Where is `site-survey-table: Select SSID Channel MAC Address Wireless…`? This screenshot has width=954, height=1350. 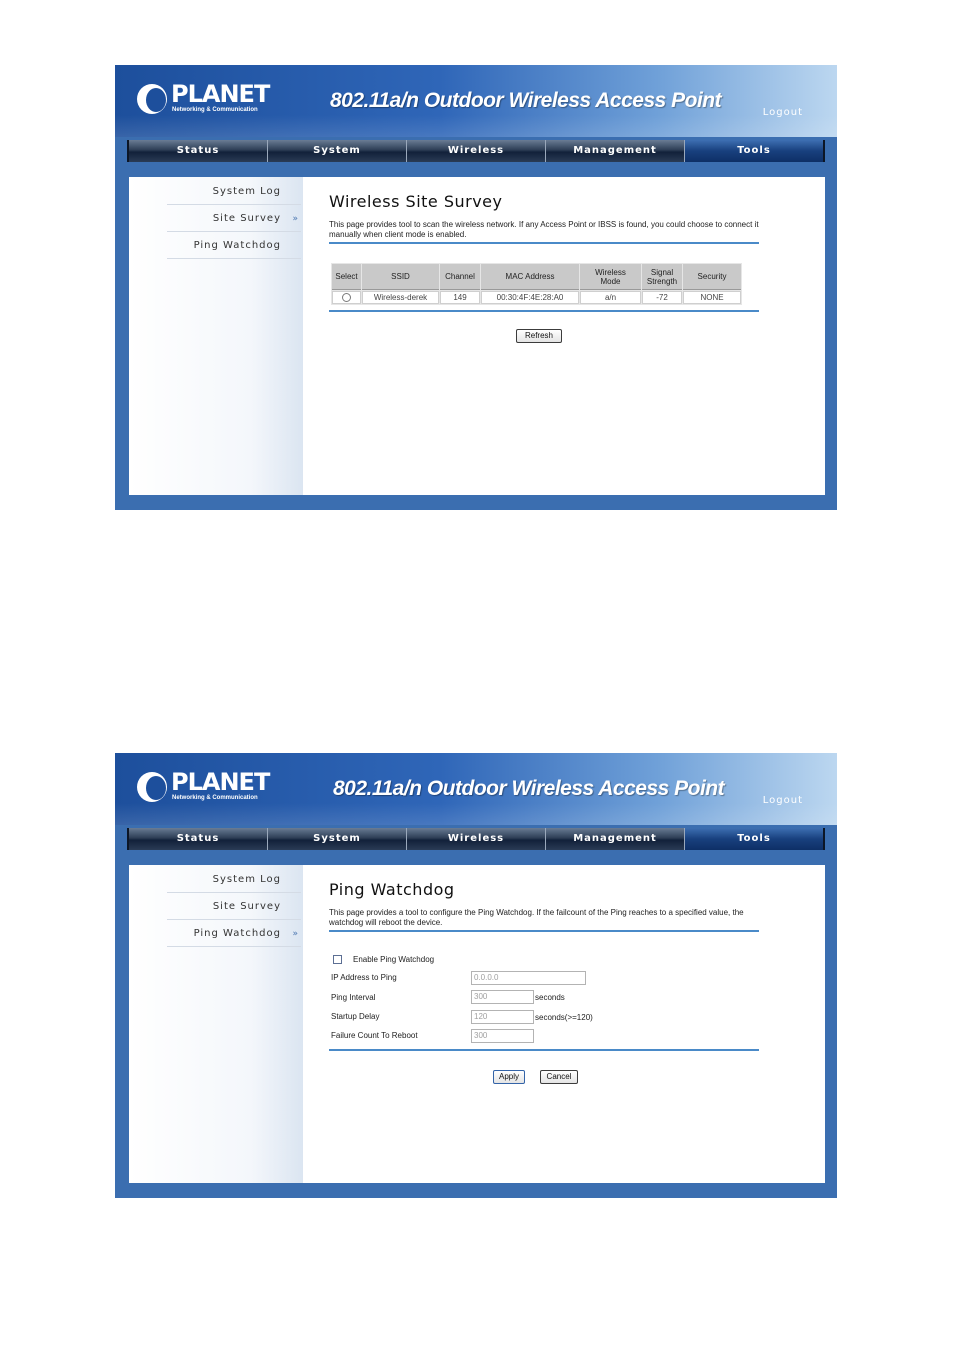 site-survey-table: Select SSID Channel MAC Address Wireless… is located at coordinates (536, 284).